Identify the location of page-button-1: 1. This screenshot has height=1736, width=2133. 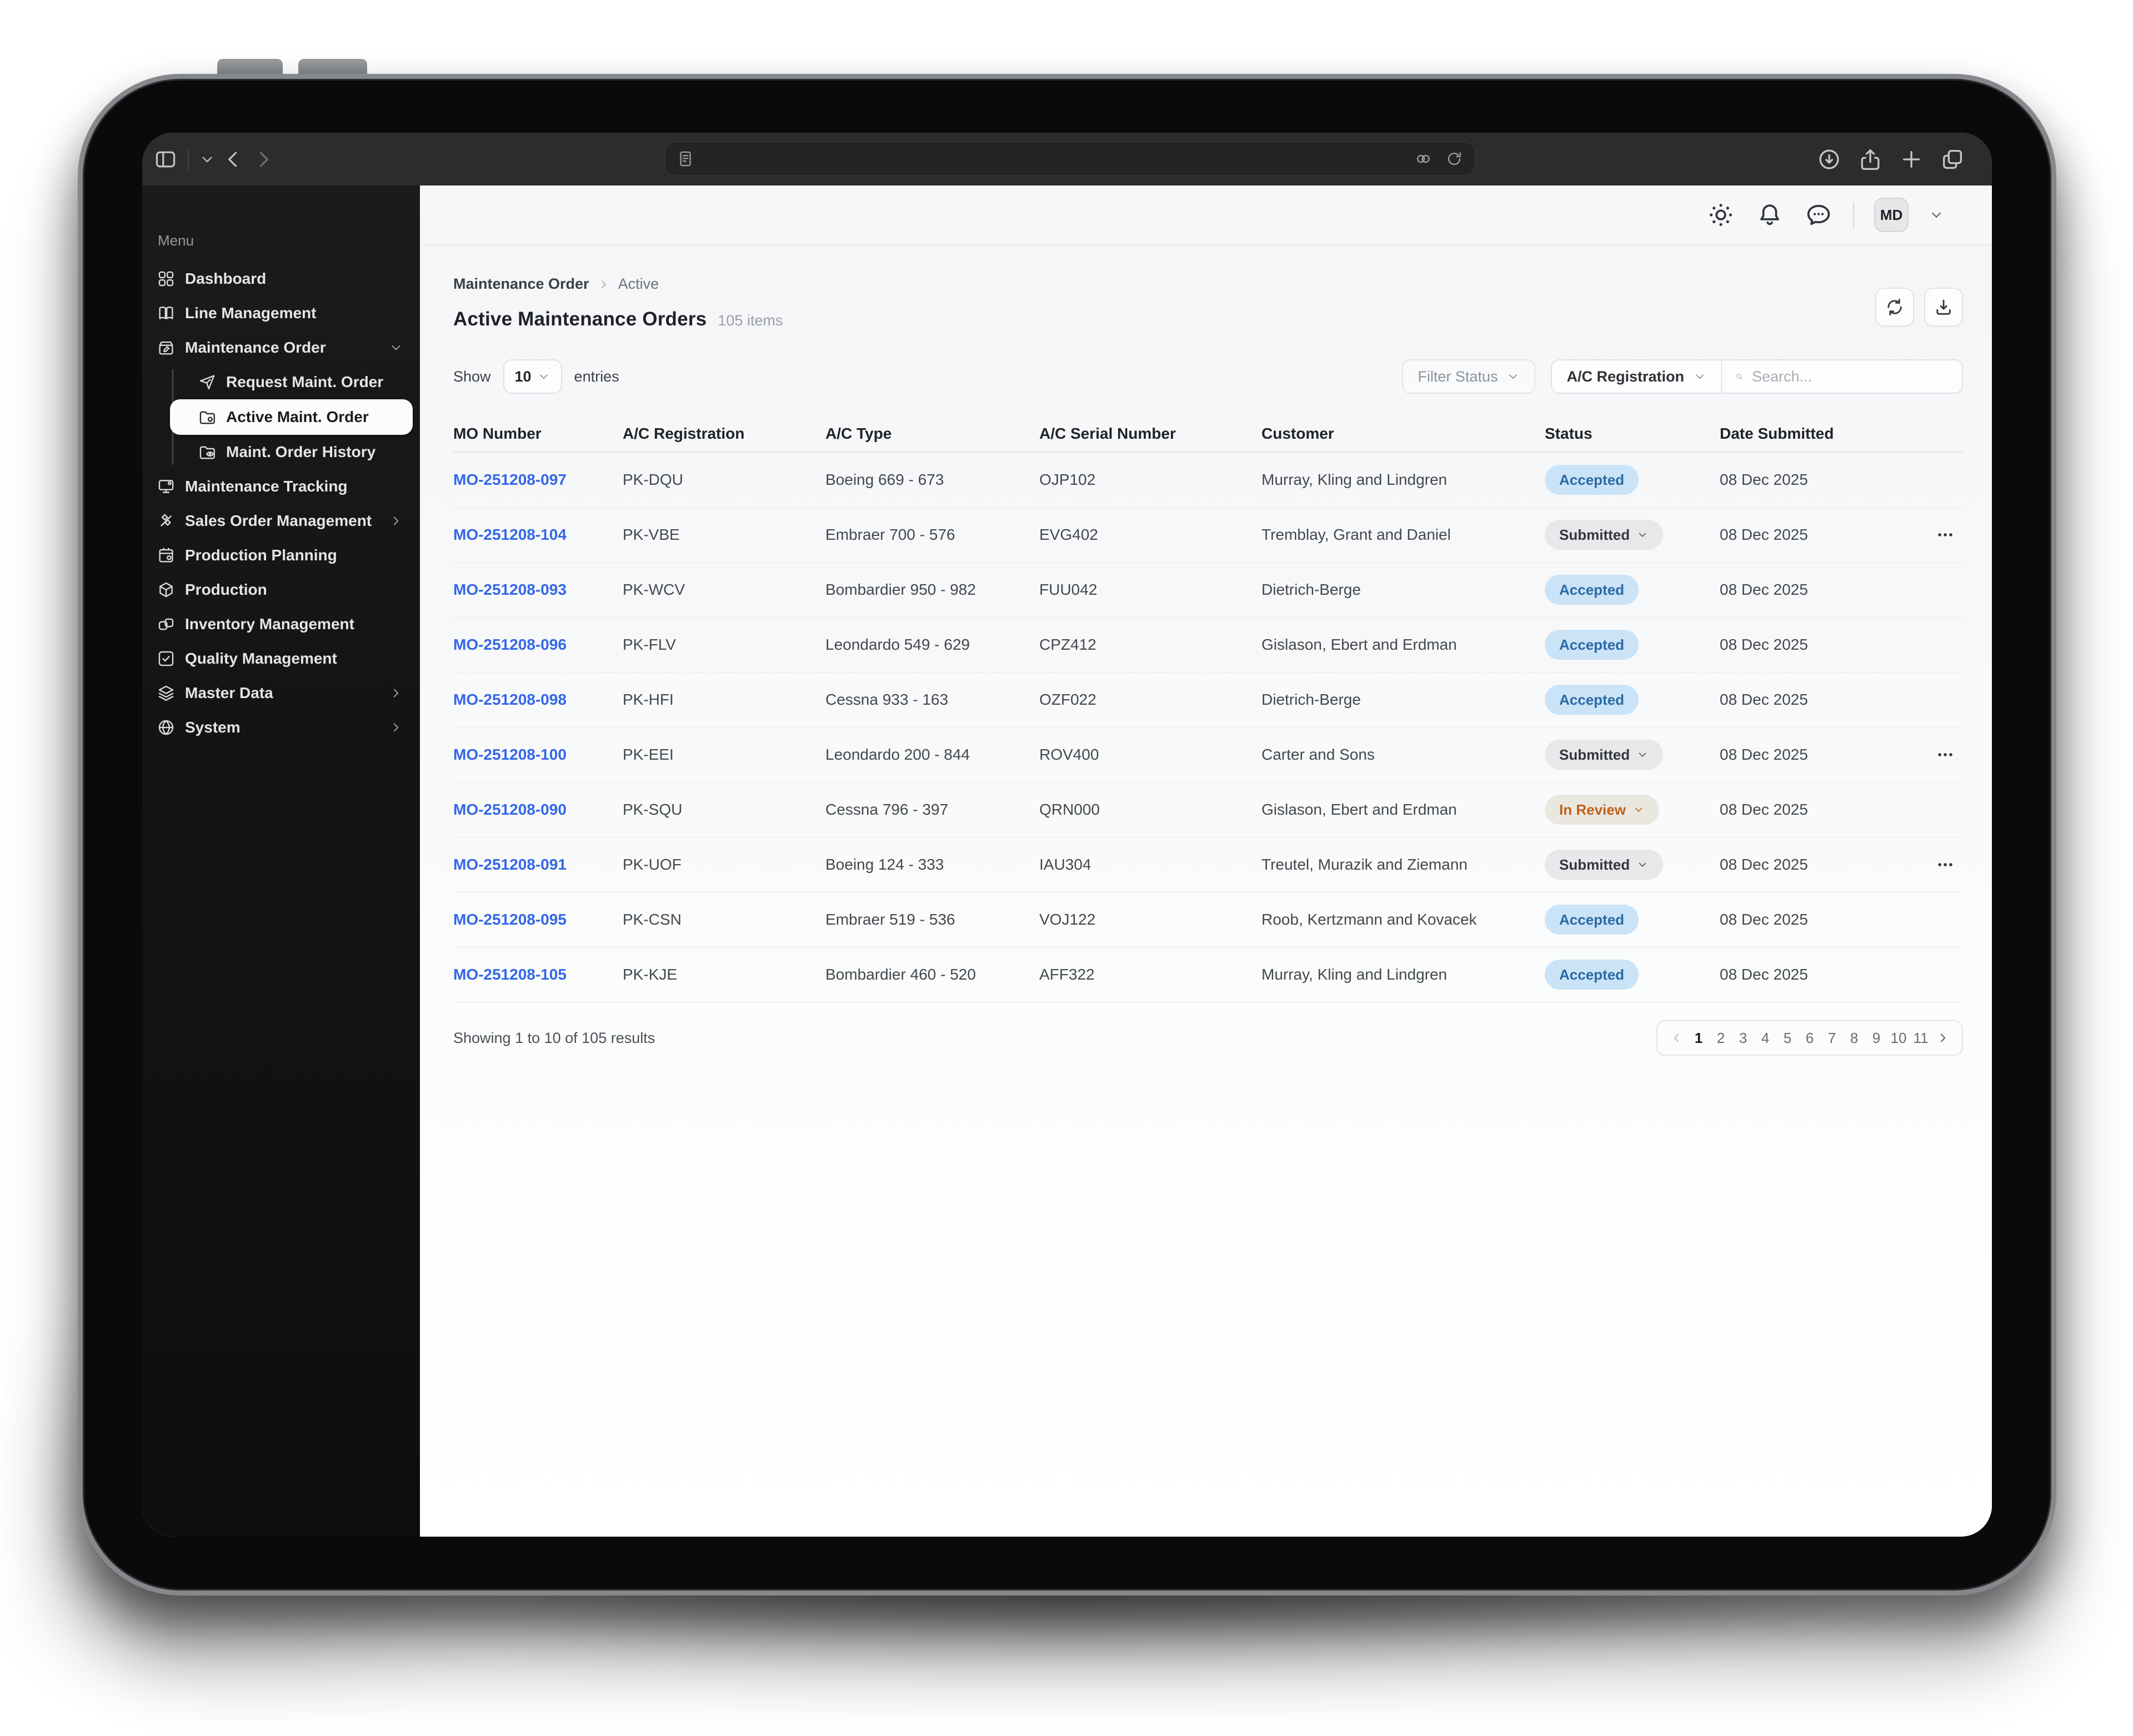
(1699, 1037).